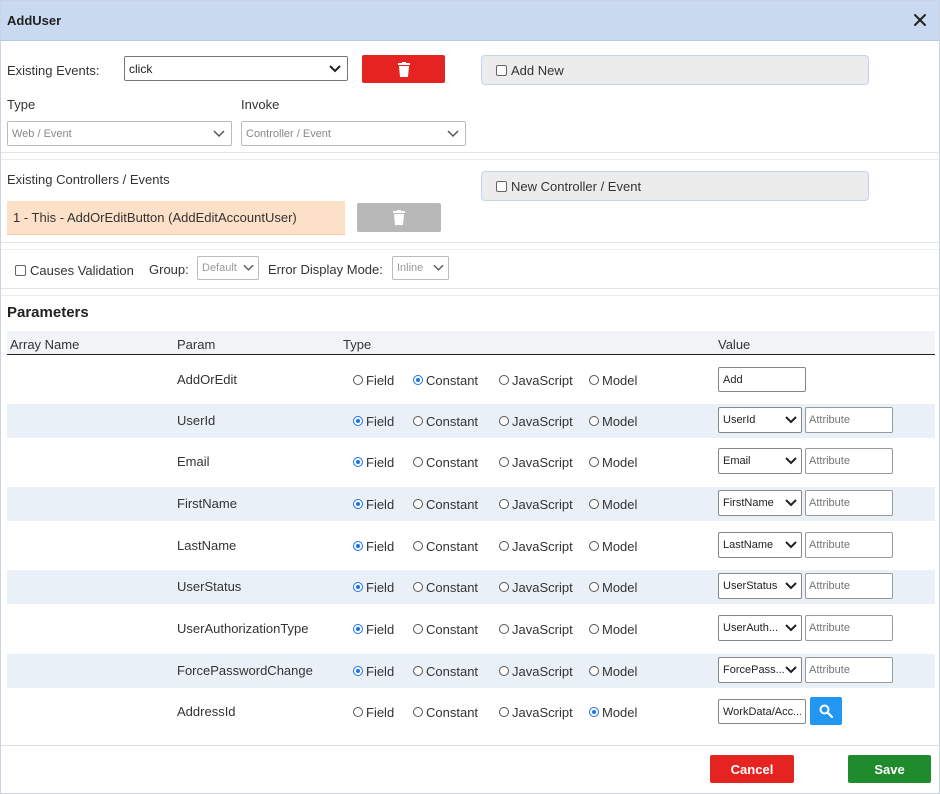 This screenshot has height=794, width=940. Describe the element at coordinates (236, 68) in the screenshot. I see `existing-events-select: click` at that location.